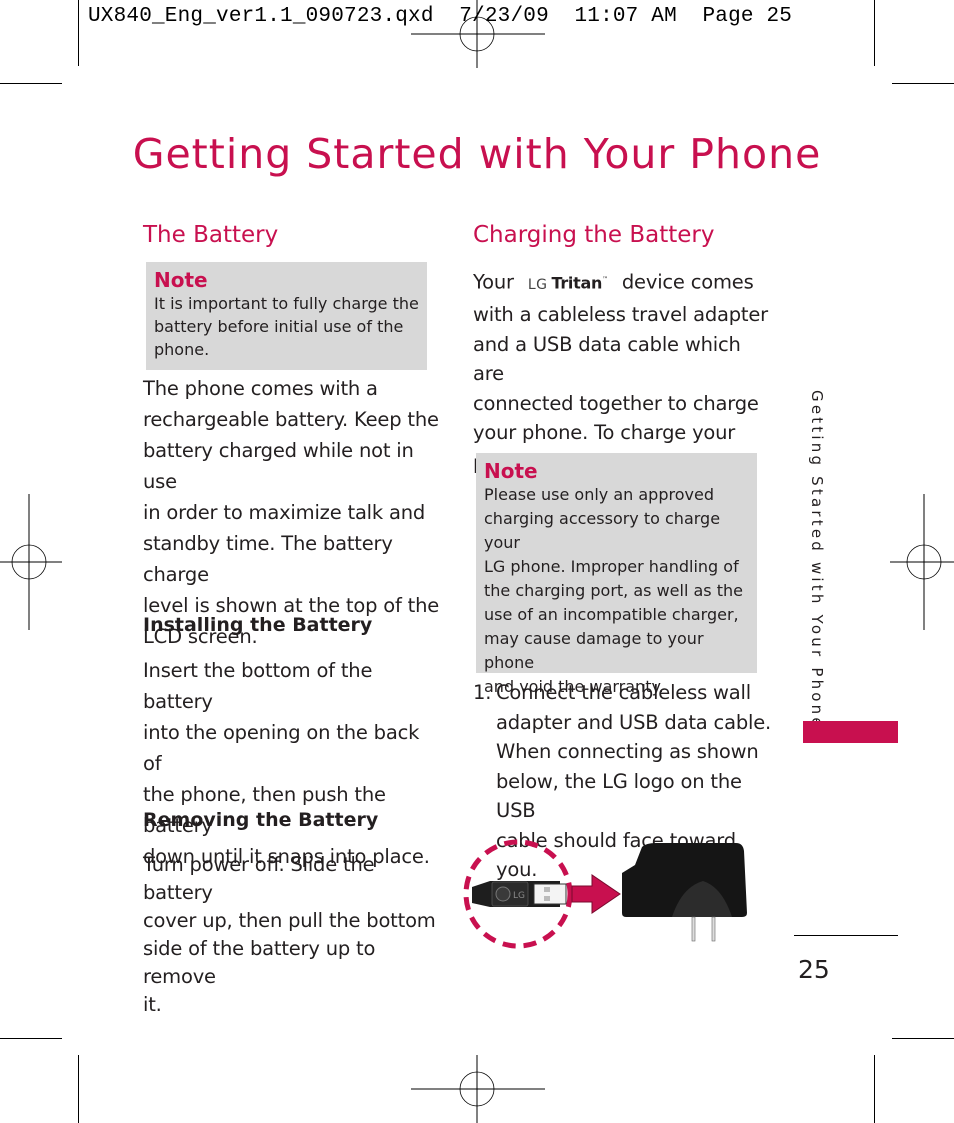 The height and width of the screenshot is (1123, 954). Describe the element at coordinates (634, 722) in the screenshot. I see `text-line: adapter and USB data cable.` at that location.